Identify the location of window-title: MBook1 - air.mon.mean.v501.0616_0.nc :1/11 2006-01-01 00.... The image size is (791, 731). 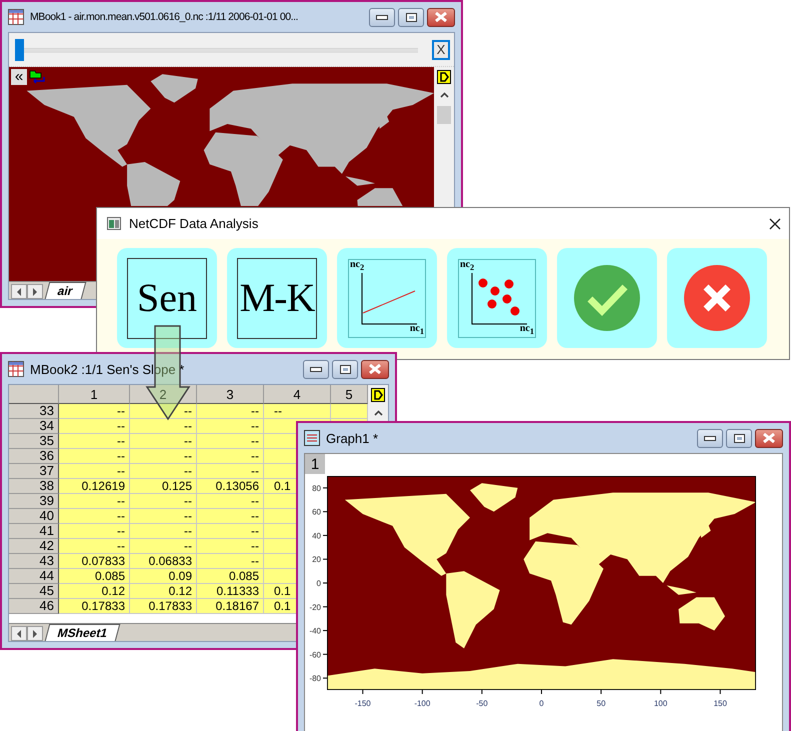
(165, 17).